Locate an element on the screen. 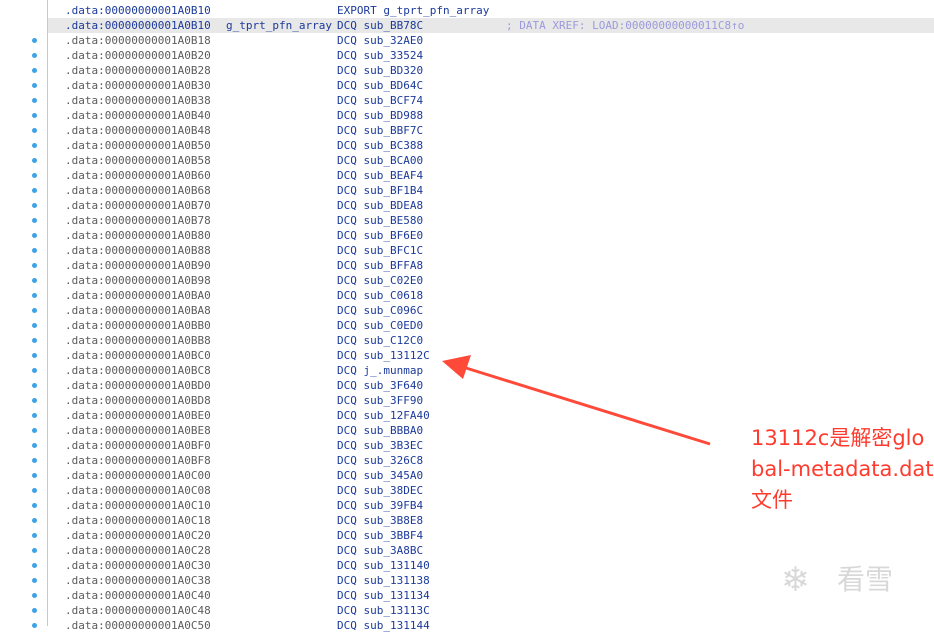  row-instruction: DCQ sub_32AE0 is located at coordinates (380, 40).